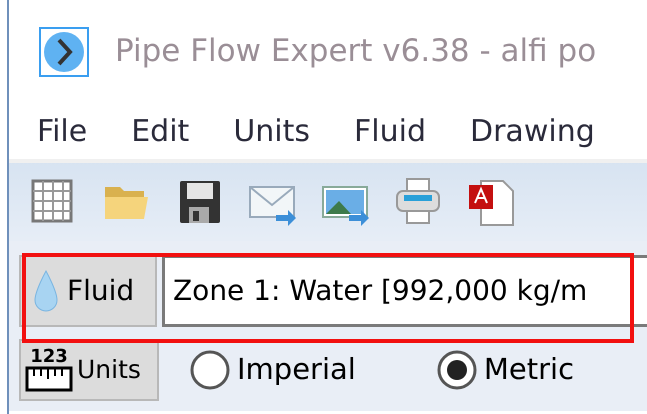  What do you see at coordinates (390, 131) in the screenshot?
I see `menu-item: Fluid` at bounding box center [390, 131].